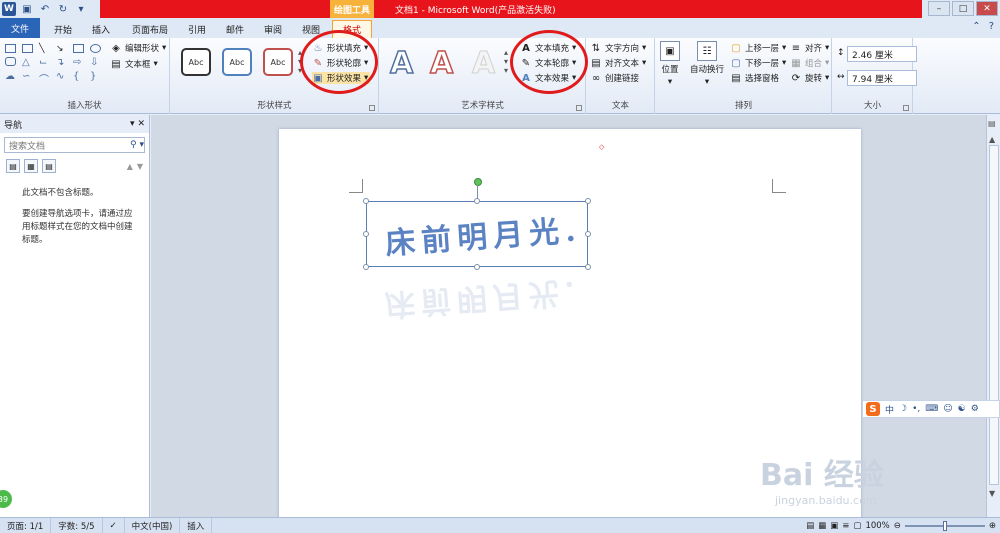  What do you see at coordinates (81, 9) in the screenshot?
I see `customize-qat-icon: ▾` at bounding box center [81, 9].